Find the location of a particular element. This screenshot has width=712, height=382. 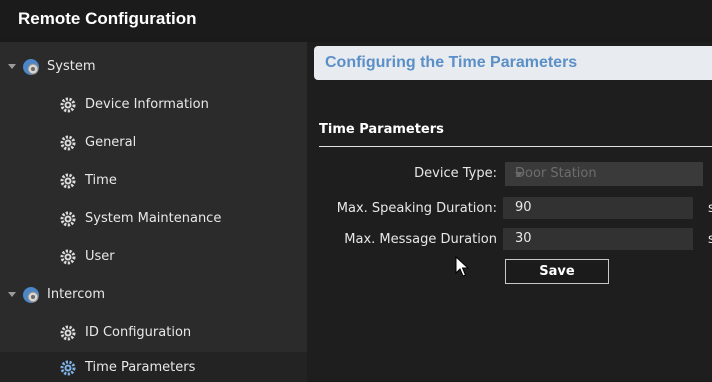

intercom-group-icon is located at coordinates (31, 295).